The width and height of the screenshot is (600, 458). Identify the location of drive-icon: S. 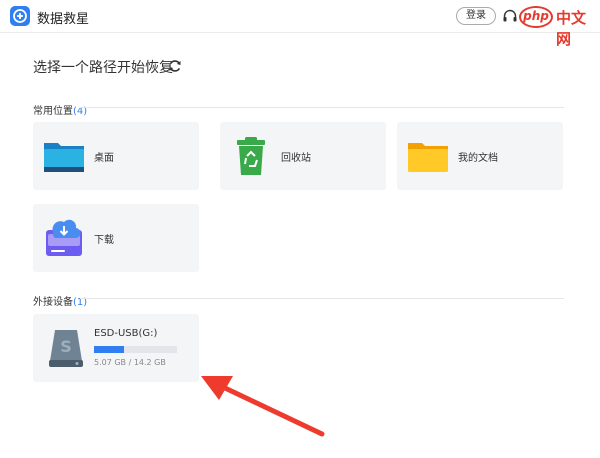
(66, 348).